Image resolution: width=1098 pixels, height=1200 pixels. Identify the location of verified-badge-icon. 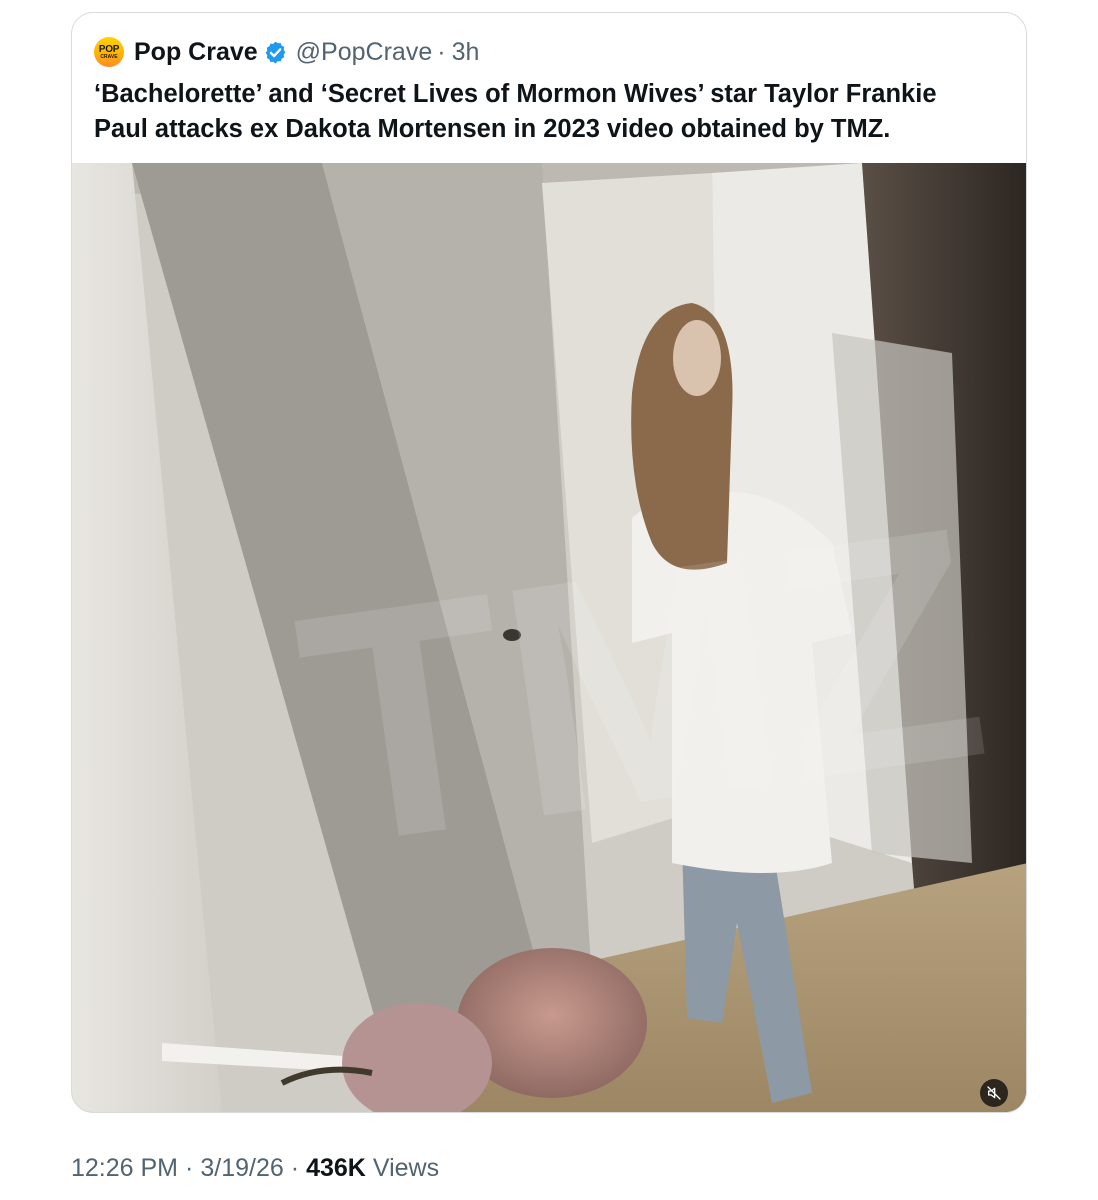
(275, 52).